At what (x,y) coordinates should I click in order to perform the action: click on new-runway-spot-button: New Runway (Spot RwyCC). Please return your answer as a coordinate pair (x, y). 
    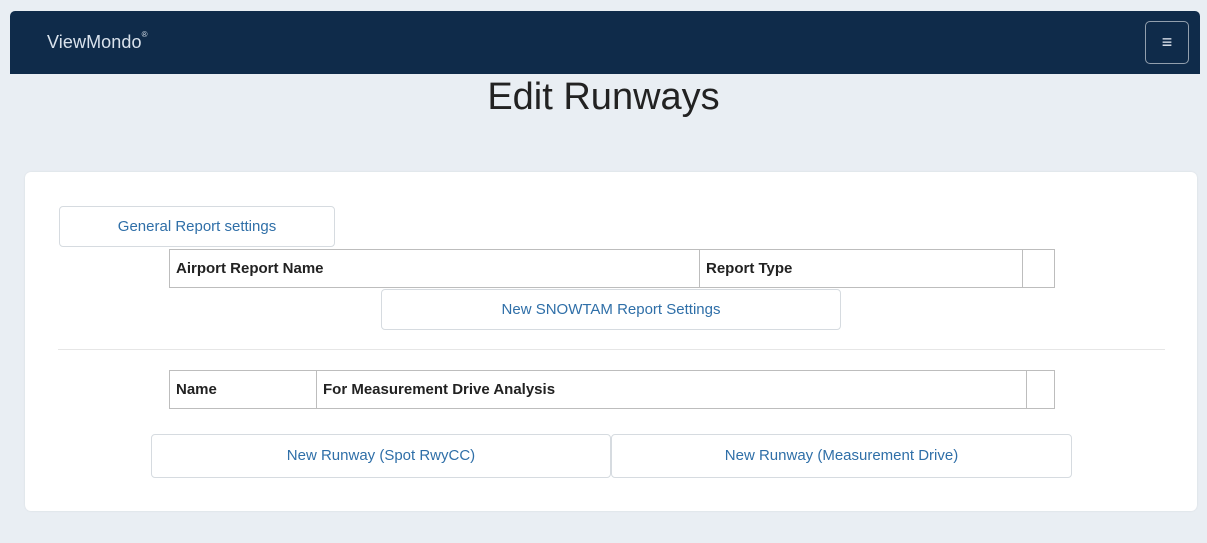
    Looking at the image, I should click on (381, 456).